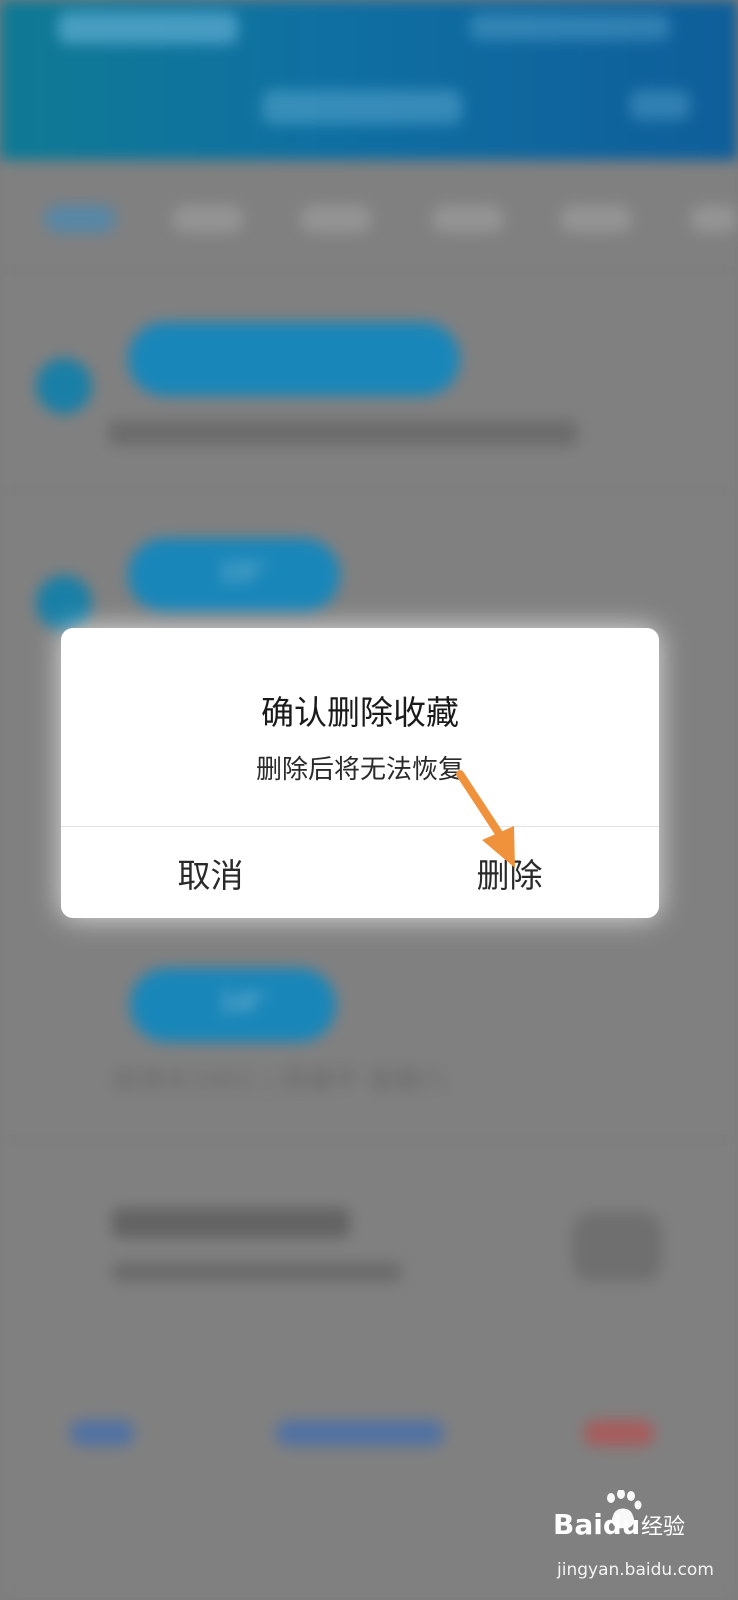 This screenshot has height=1600, width=738. I want to click on dialog-title: 确认删除收藏, so click(360, 712).